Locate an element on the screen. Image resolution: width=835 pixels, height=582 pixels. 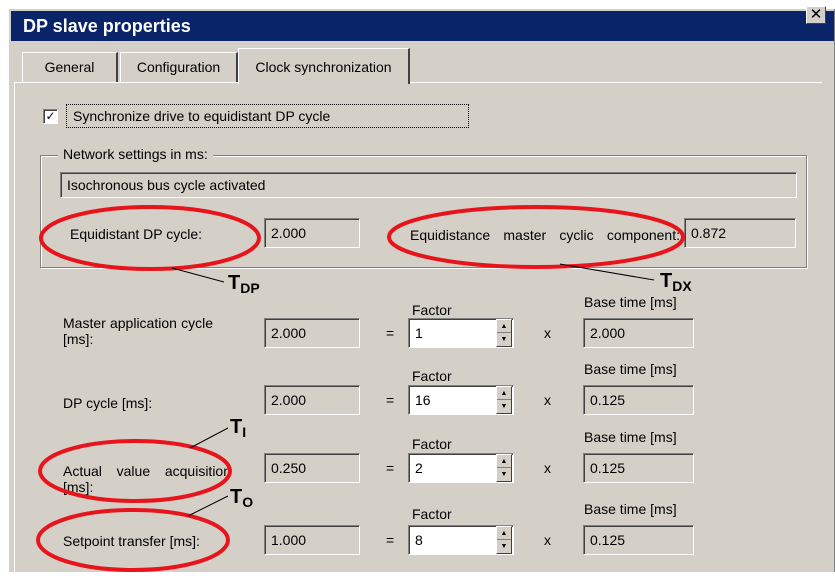
ti-subscript: I is located at coordinates (244, 432).